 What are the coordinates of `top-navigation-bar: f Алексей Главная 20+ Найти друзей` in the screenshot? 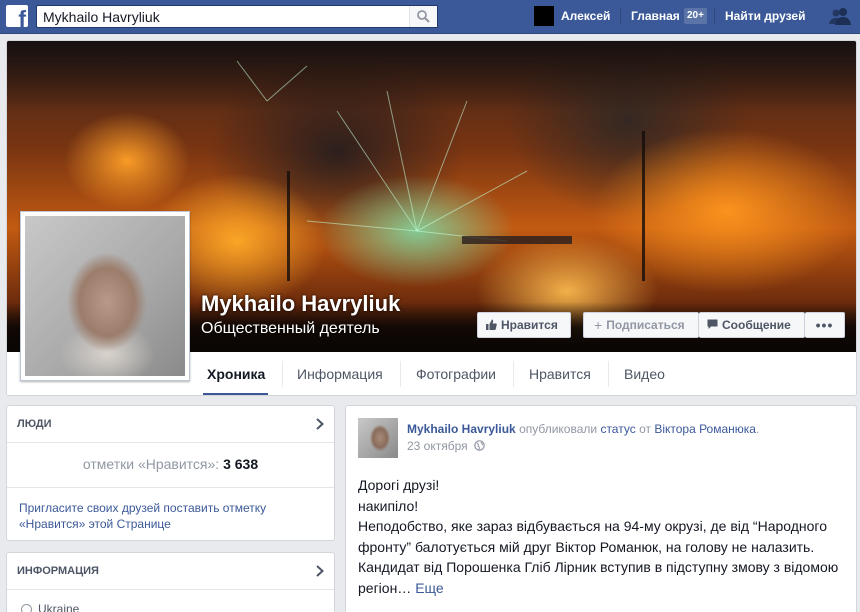 It's located at (430, 17).